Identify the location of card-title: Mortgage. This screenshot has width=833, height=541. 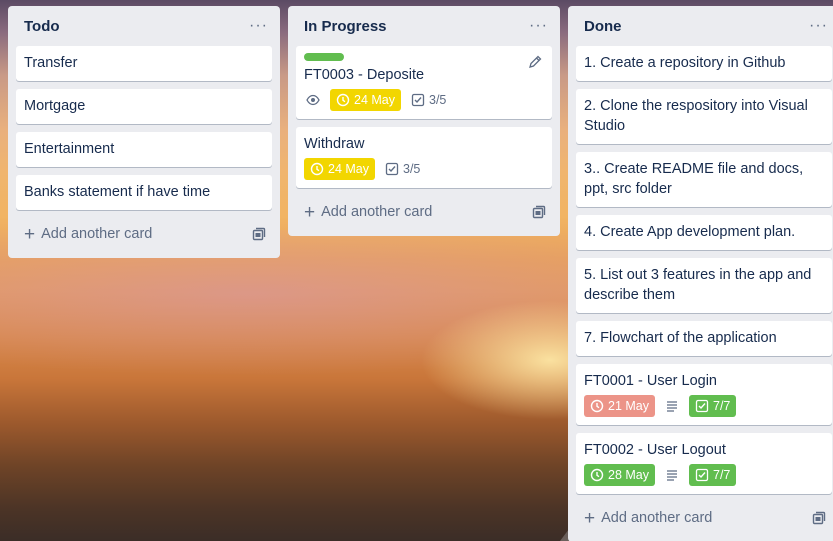
(55, 106).